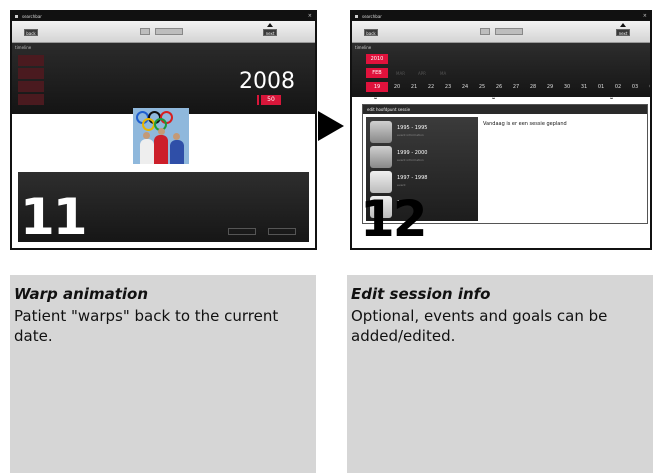 The image size is (657, 473). What do you see at coordinates (635, 87) in the screenshot?
I see `day-label: 03` at bounding box center [635, 87].